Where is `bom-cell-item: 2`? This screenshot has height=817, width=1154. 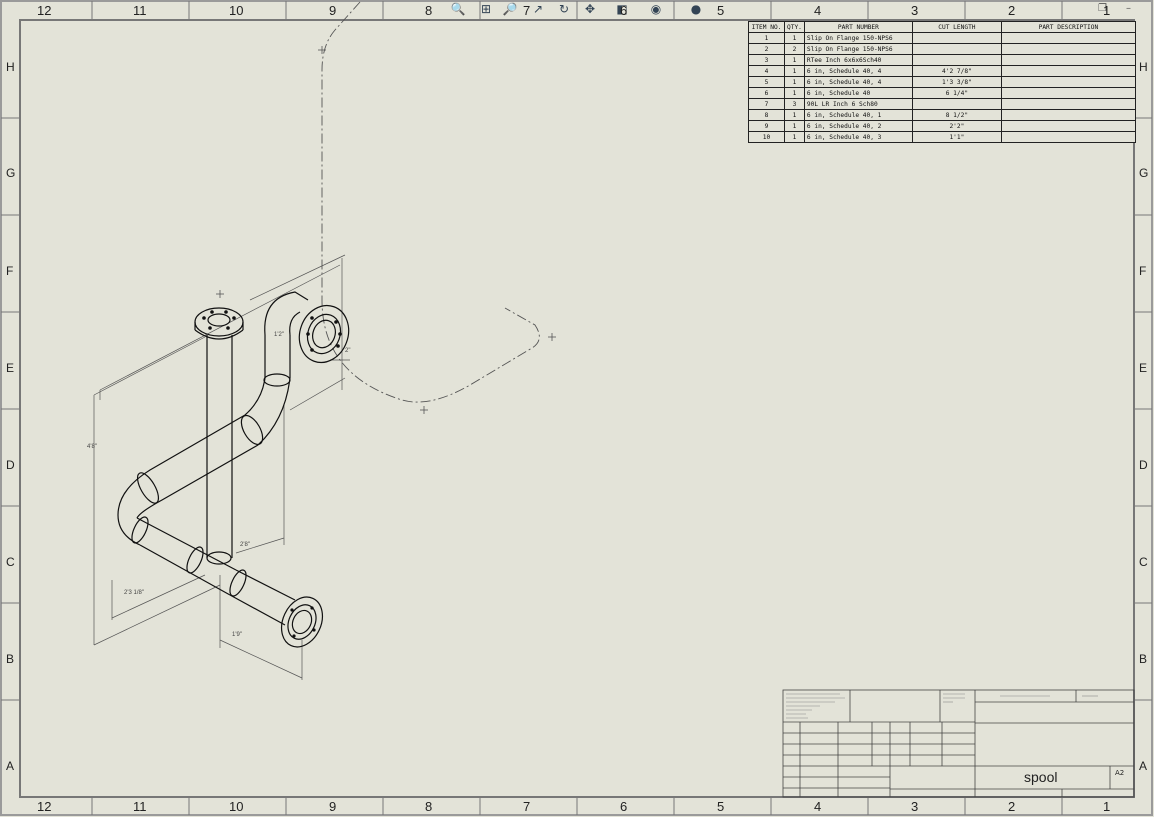
bom-cell-item: 2 is located at coordinates (766, 49).